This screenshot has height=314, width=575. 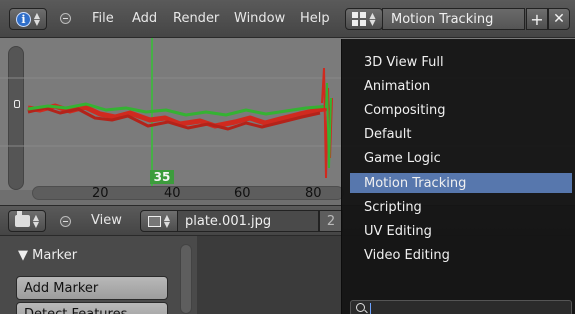 What do you see at coordinates (196, 18) in the screenshot?
I see `menu-render: Render` at bounding box center [196, 18].